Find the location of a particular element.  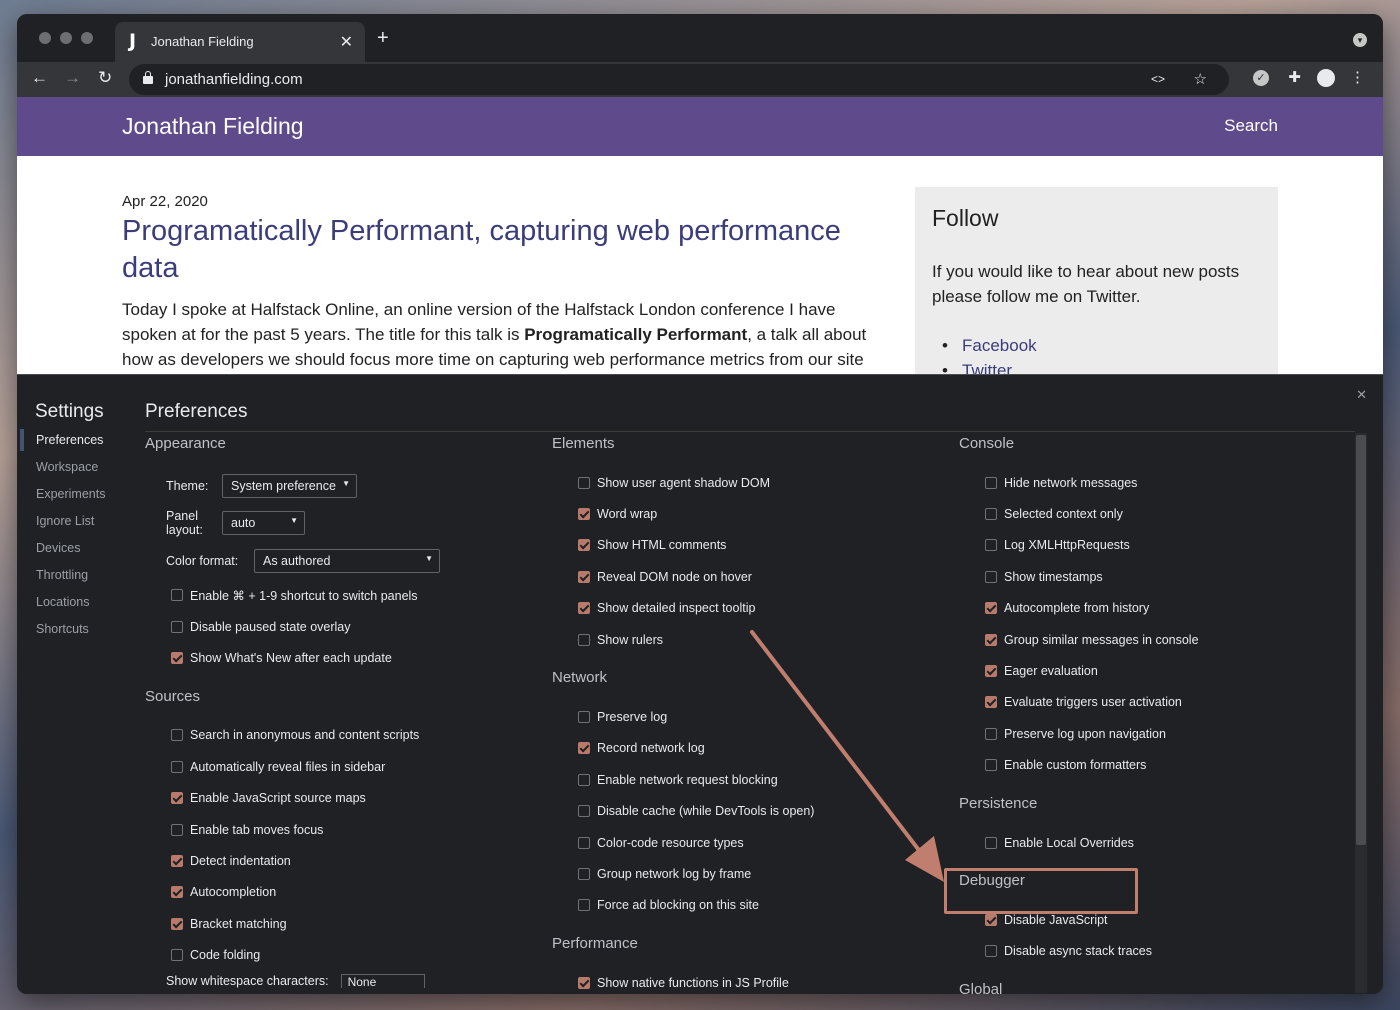

disable-javascript-checkbox is located at coordinates (991, 919).